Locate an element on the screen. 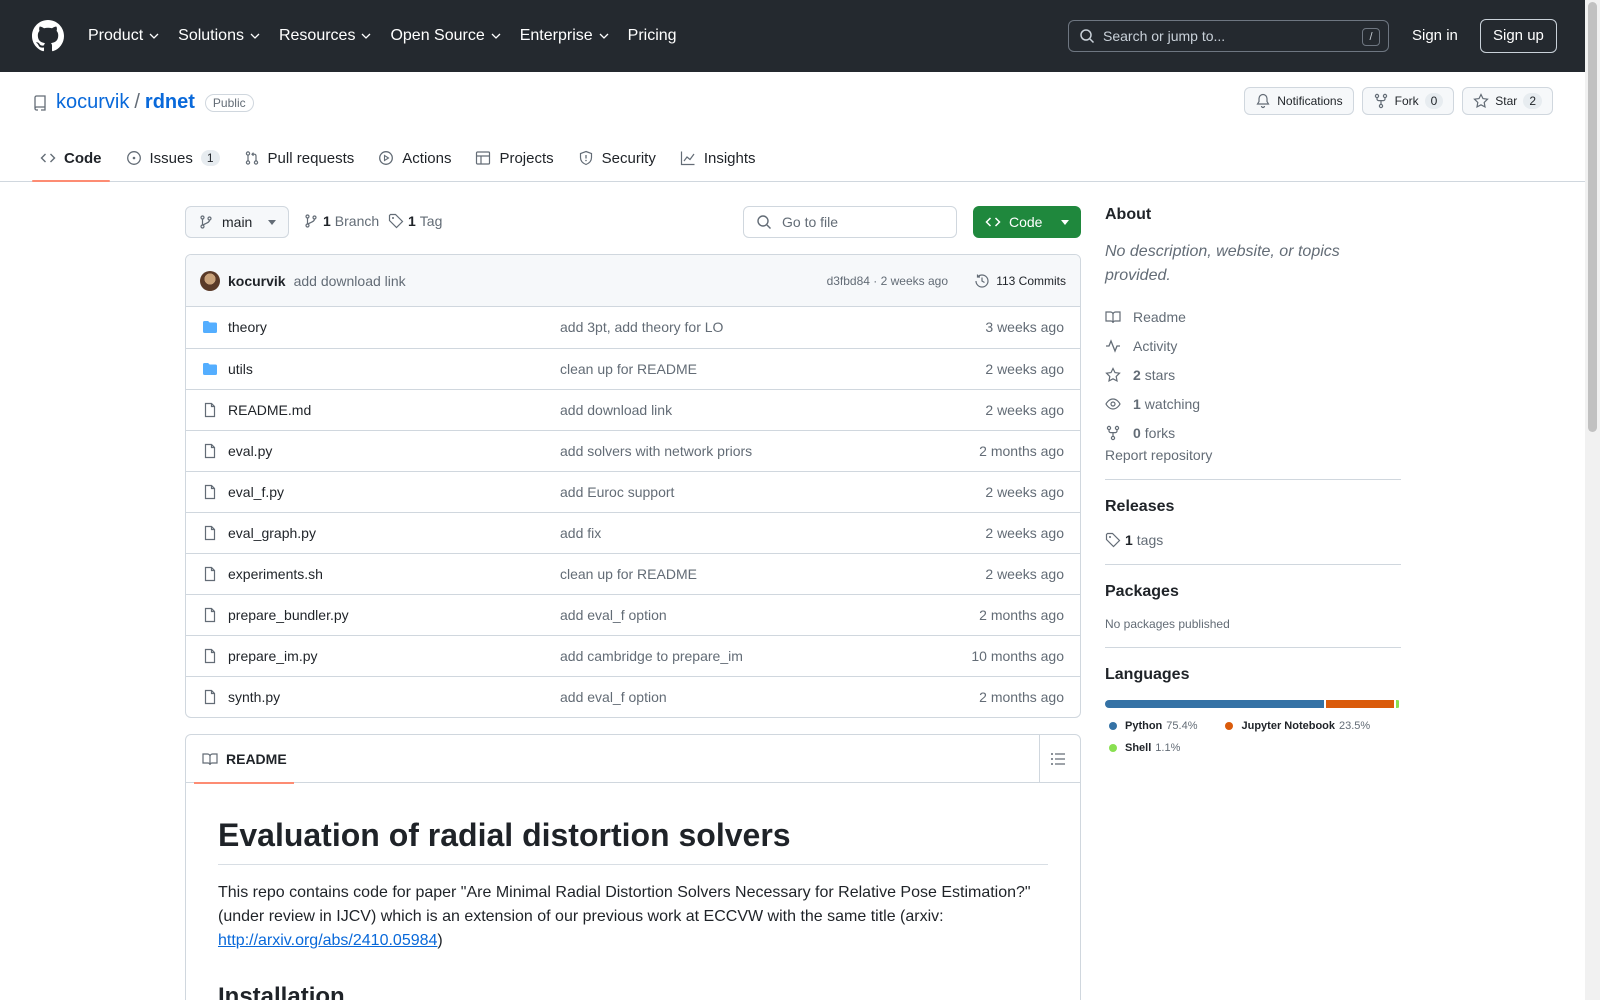  readme-link: Readme is located at coordinates (1253, 316).